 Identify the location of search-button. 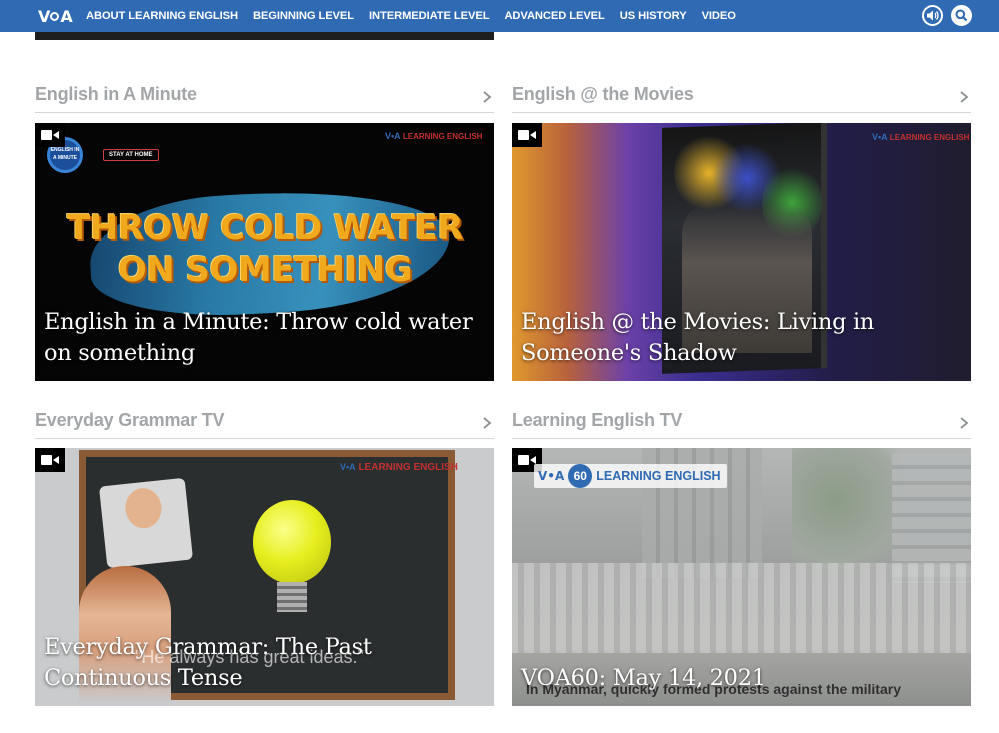
(961, 15).